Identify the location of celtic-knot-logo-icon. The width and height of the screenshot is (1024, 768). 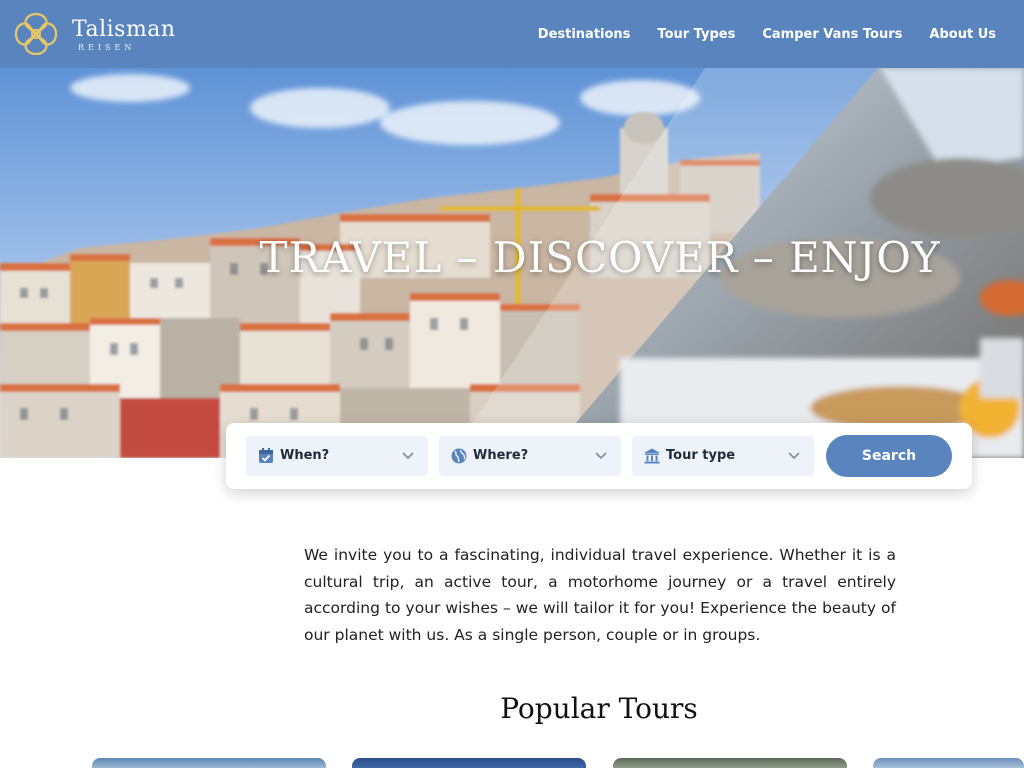
(36, 34).